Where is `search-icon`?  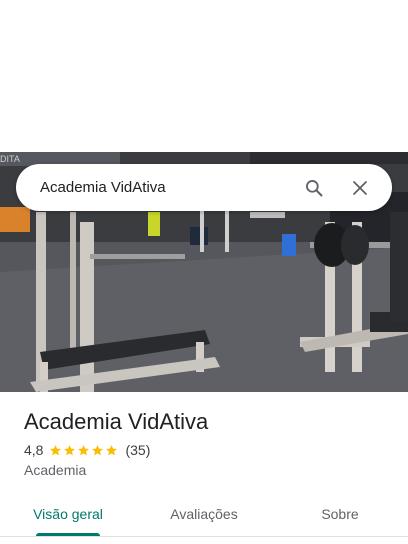 search-icon is located at coordinates (314, 187).